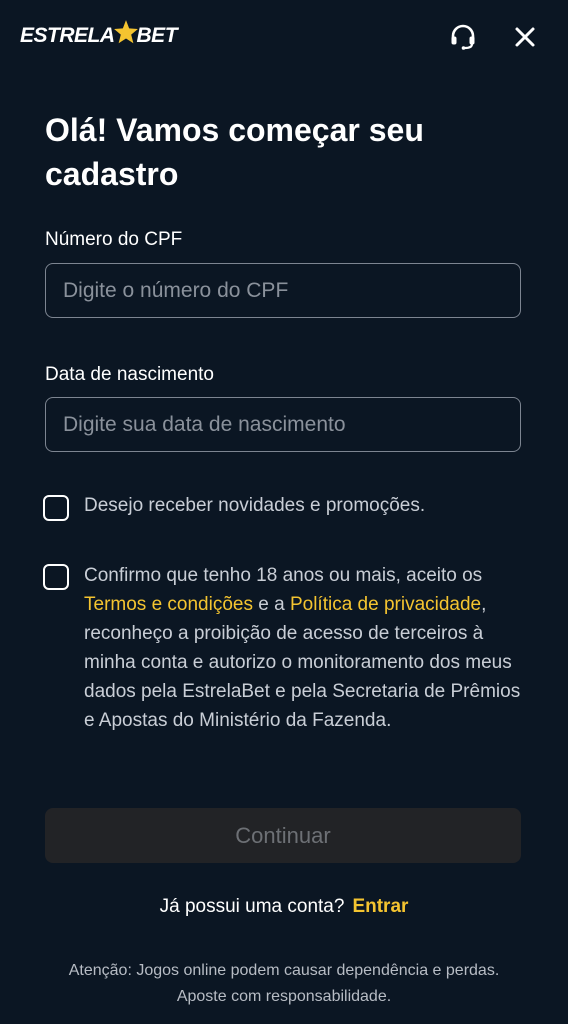 The width and height of the screenshot is (568, 1024). What do you see at coordinates (234, 152) in the screenshot?
I see `page-title: Olá! Vamos começar seu cadastro` at bounding box center [234, 152].